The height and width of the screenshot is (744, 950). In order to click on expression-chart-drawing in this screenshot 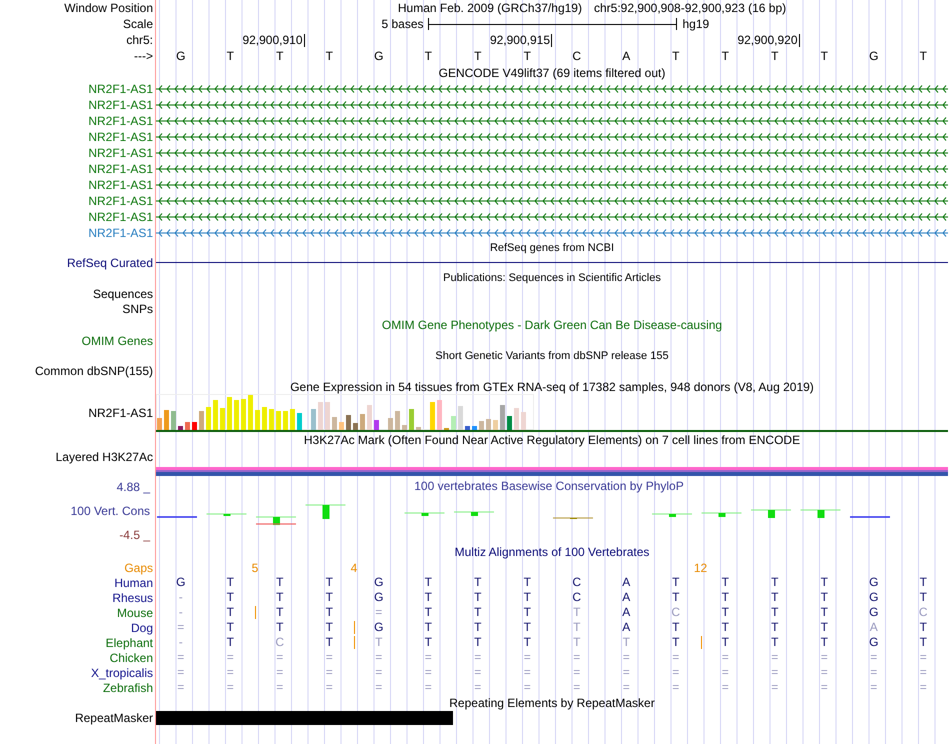, I will do `click(345, 412)`.